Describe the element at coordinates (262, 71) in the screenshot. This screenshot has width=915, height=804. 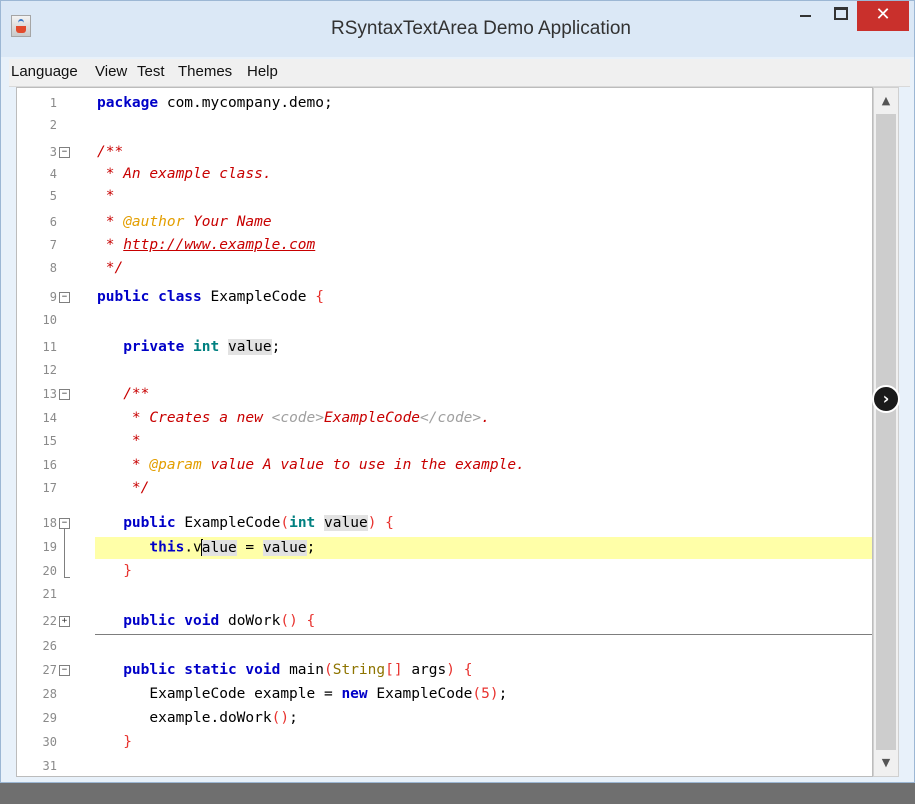
I see `menu-help: Help` at that location.